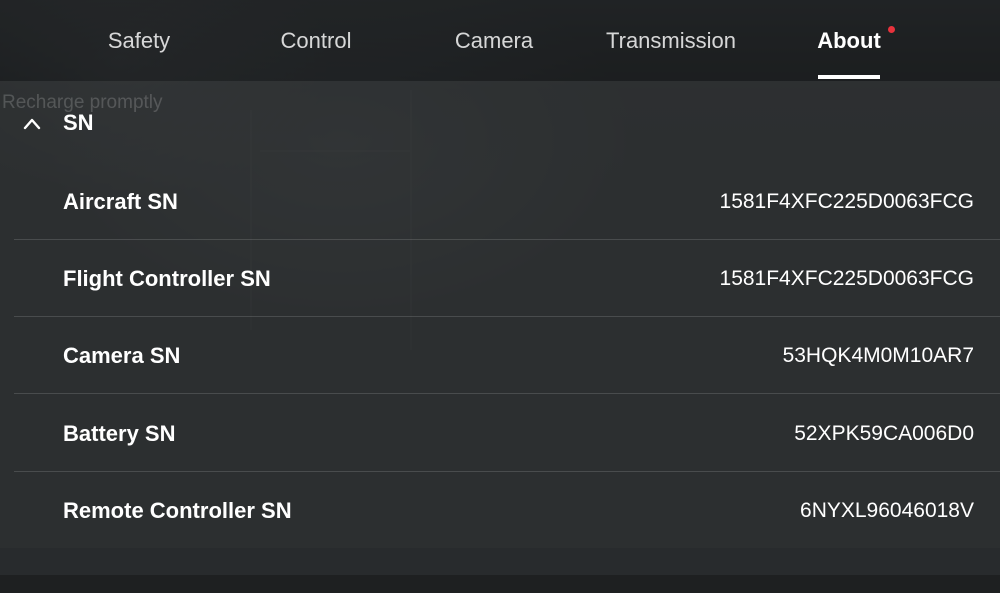  Describe the element at coordinates (887, 510) in the screenshot. I see `sn-row-value: 6NYXL96046018V` at that location.